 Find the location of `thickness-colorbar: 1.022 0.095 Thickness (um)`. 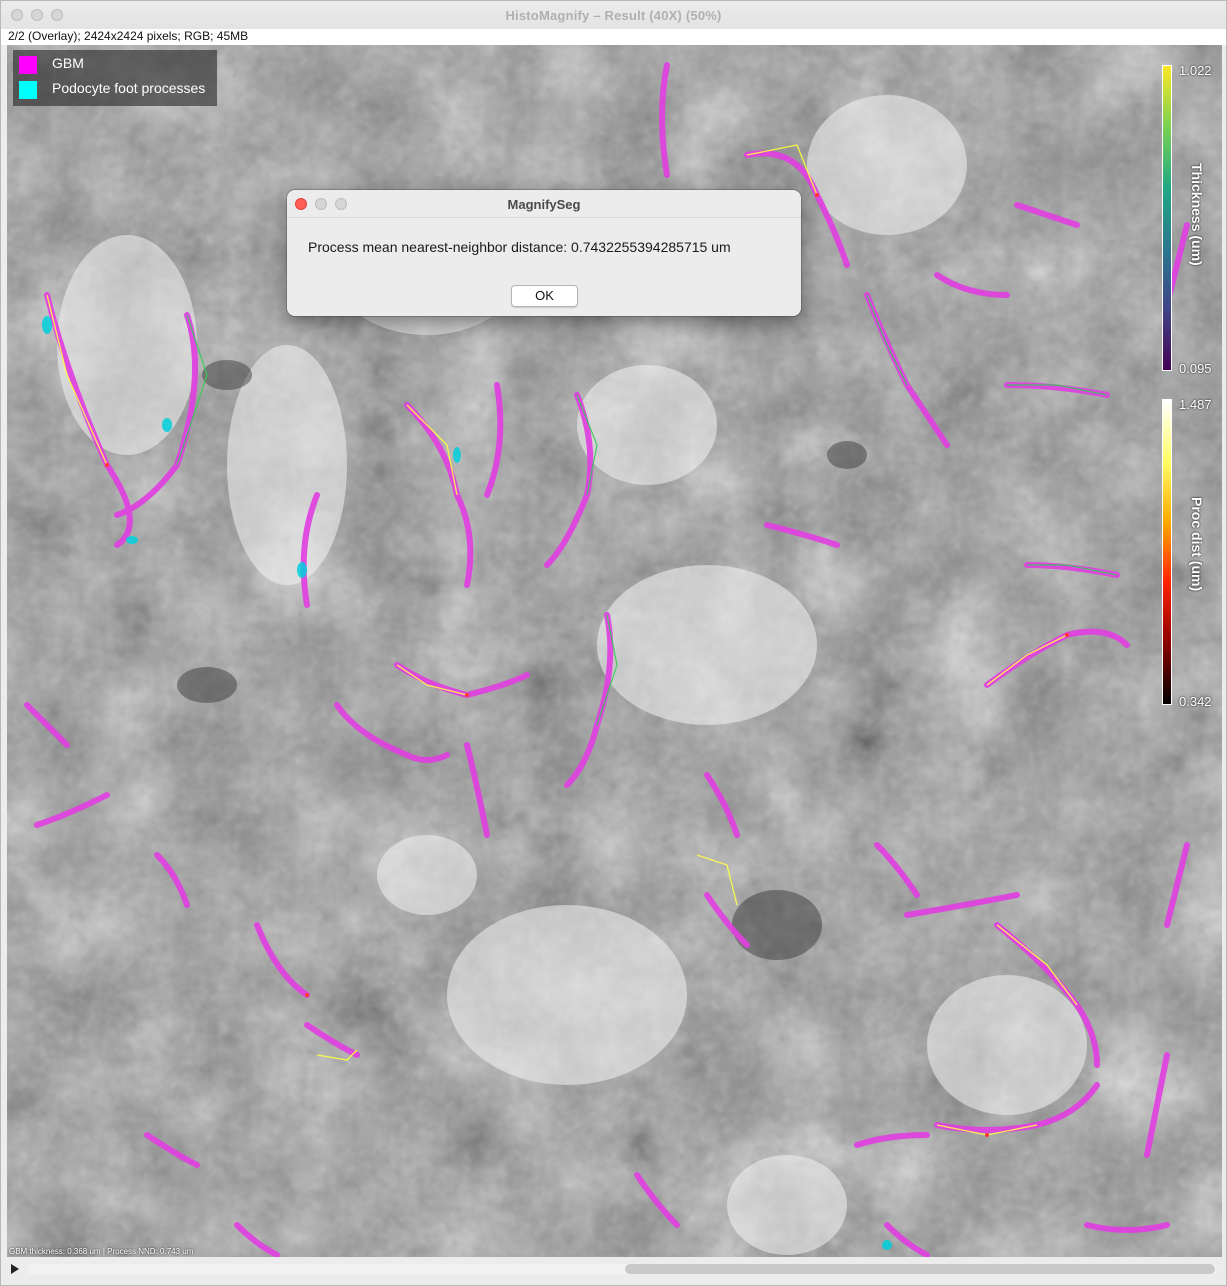

thickness-colorbar: 1.022 0.095 Thickness (um) is located at coordinates (1189, 217).